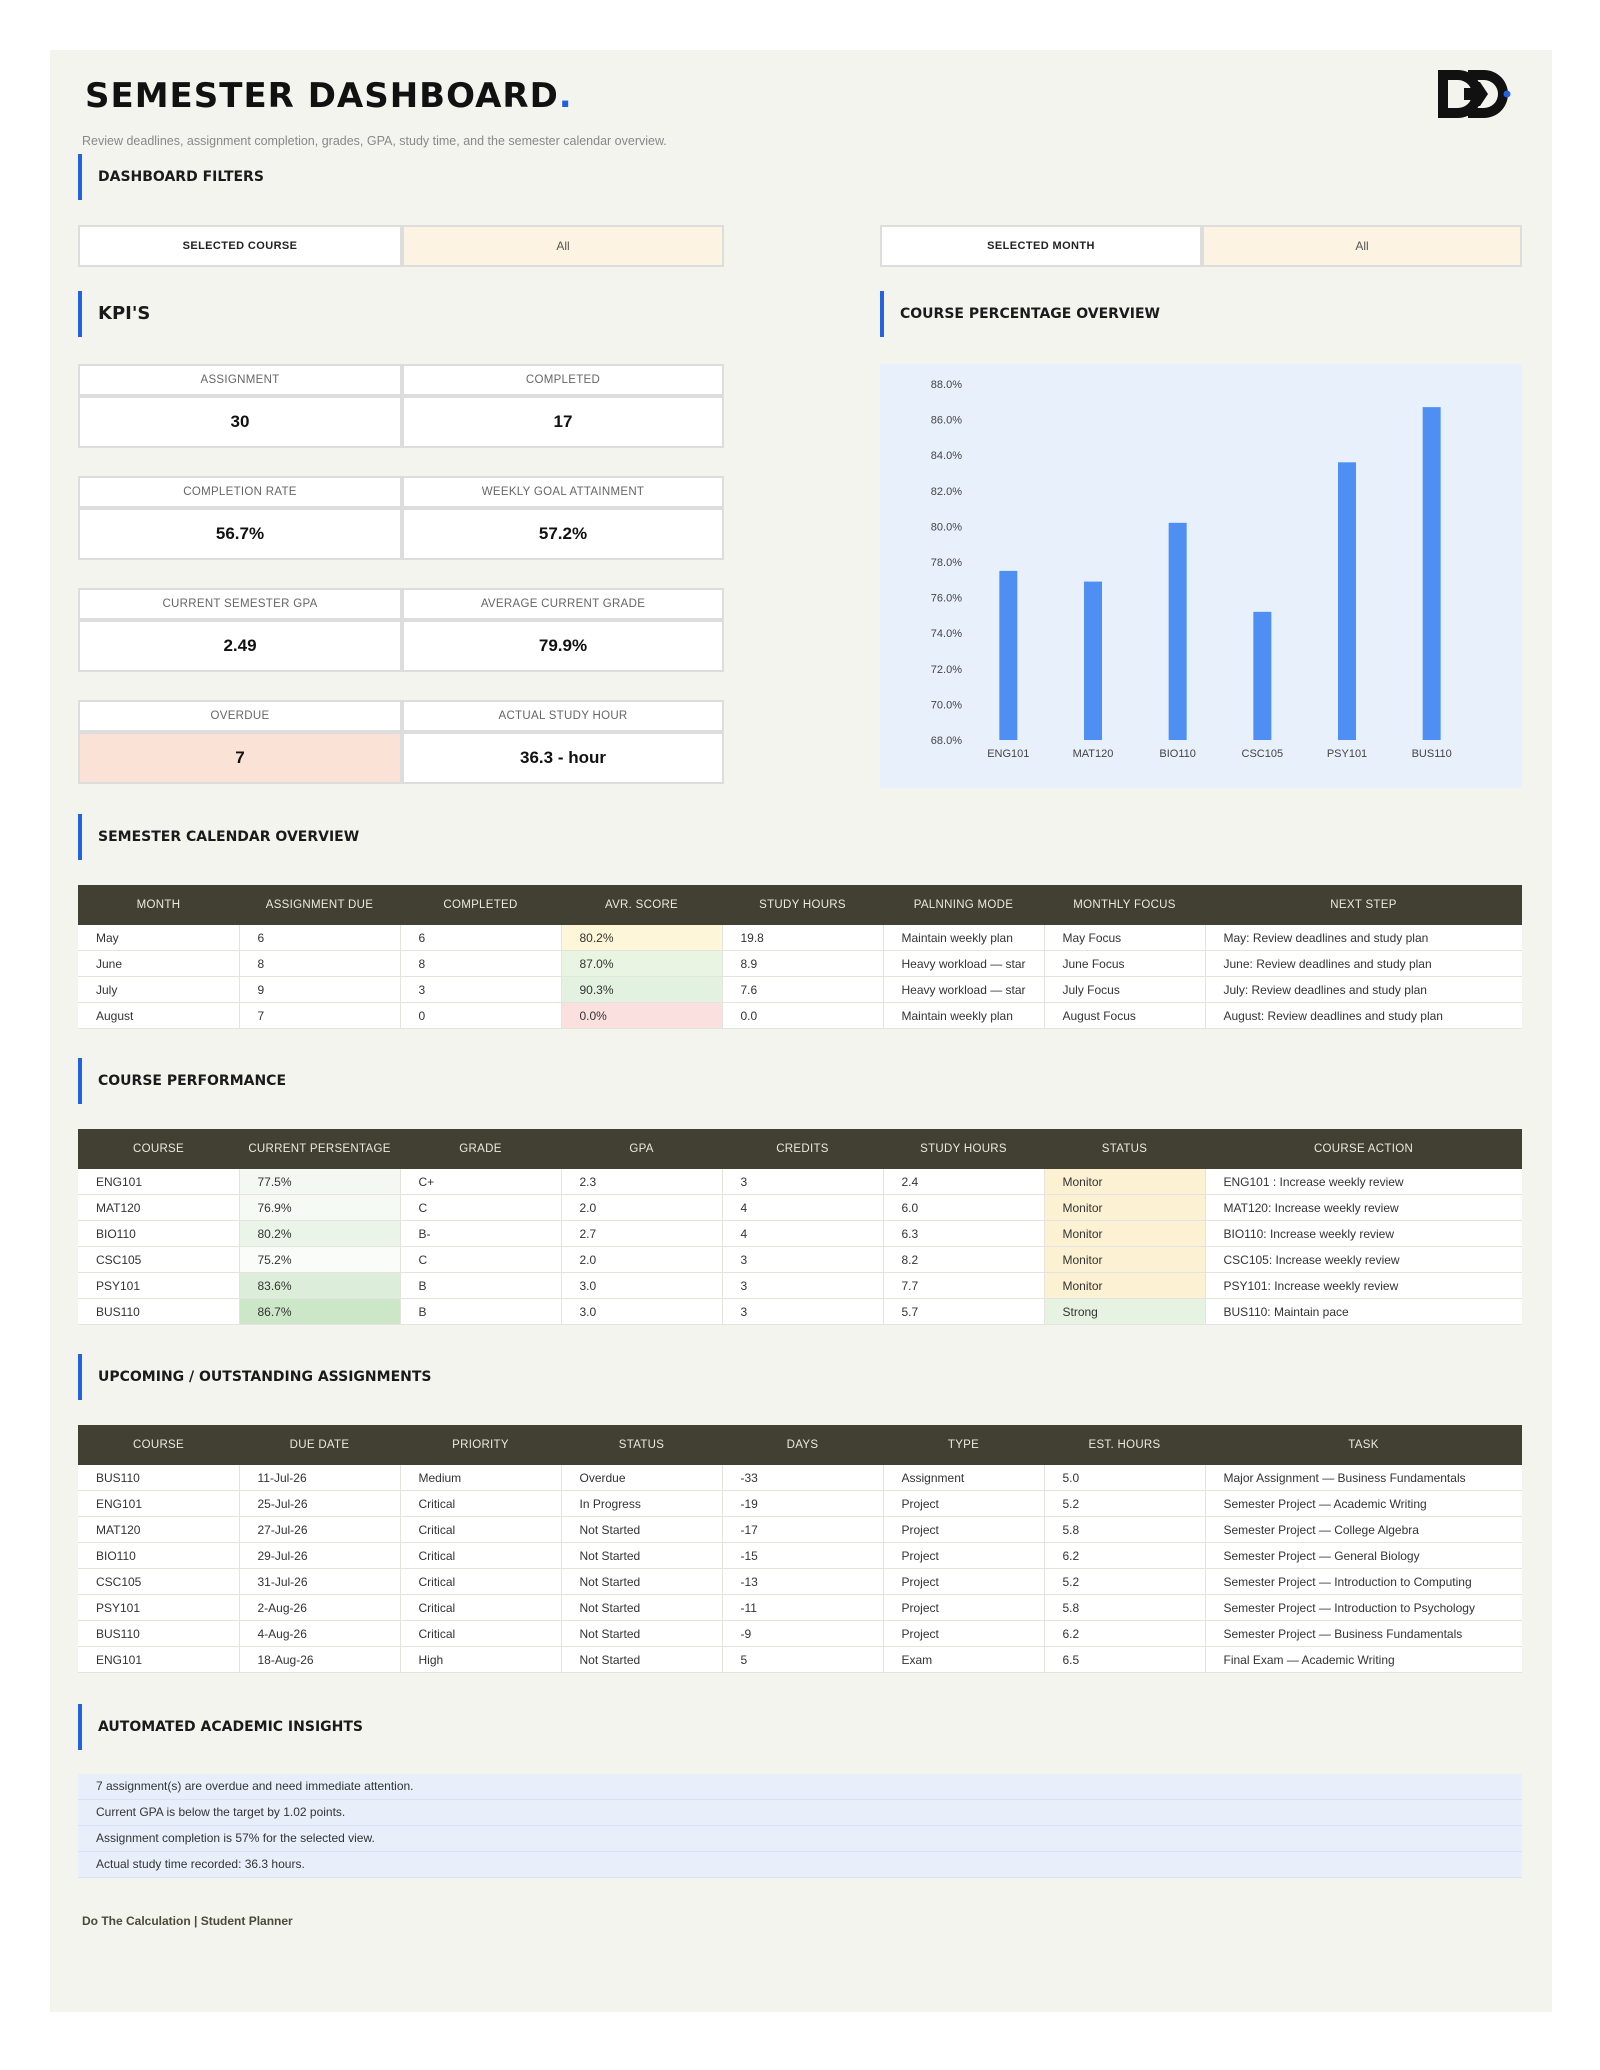 This screenshot has width=1600, height=2070. Describe the element at coordinates (563, 716) in the screenshot. I see `kpi-study-hour-label: ACTUAL STUDY HOUR` at that location.